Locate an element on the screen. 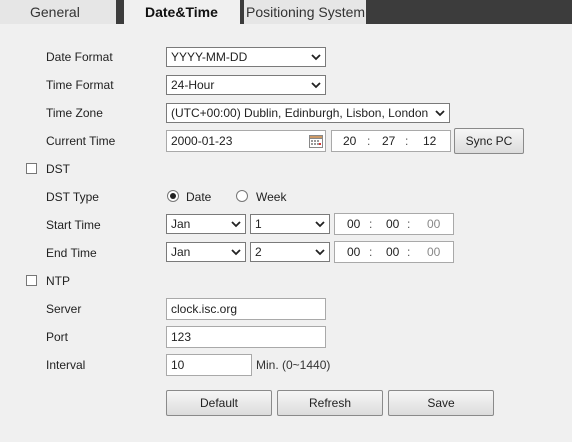  calendar-icon is located at coordinates (316, 141).